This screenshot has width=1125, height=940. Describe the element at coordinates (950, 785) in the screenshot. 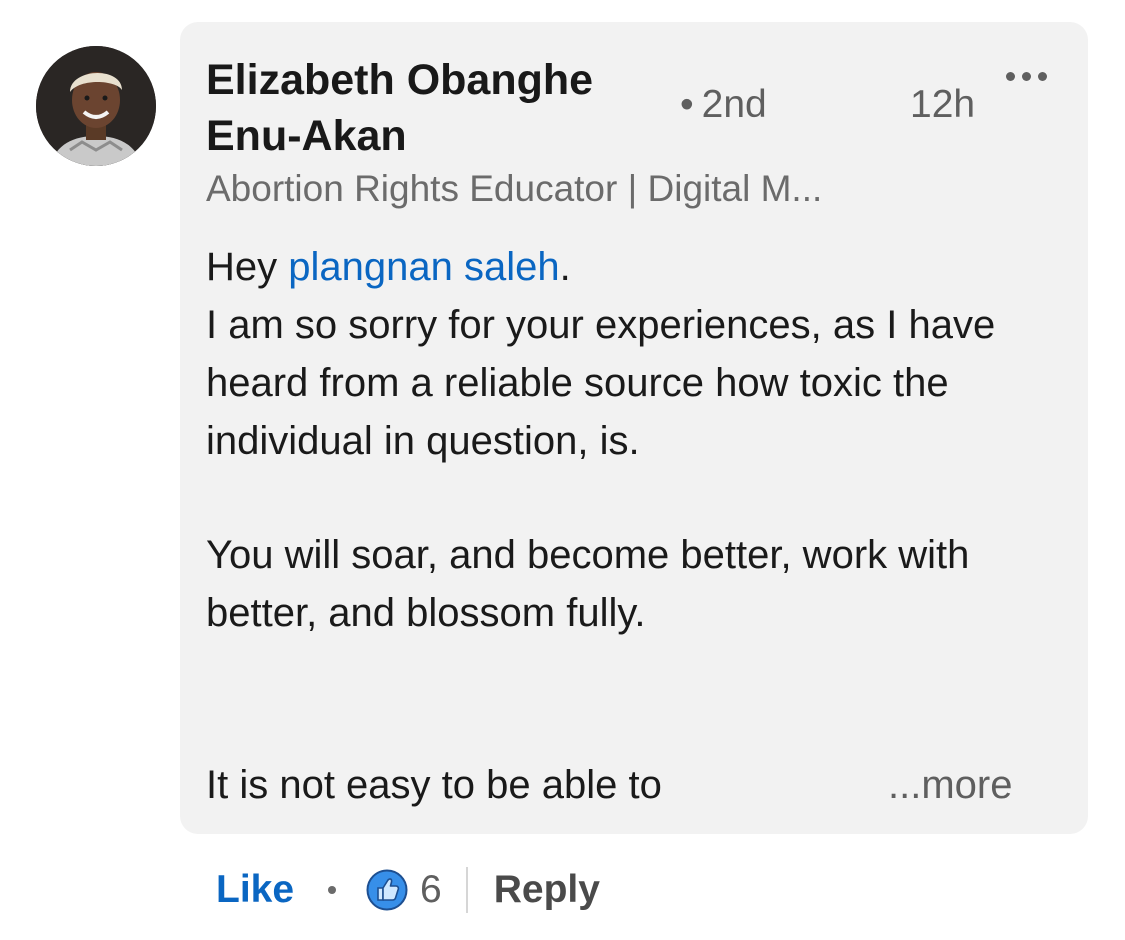

I see `see-more-link: ...more` at that location.